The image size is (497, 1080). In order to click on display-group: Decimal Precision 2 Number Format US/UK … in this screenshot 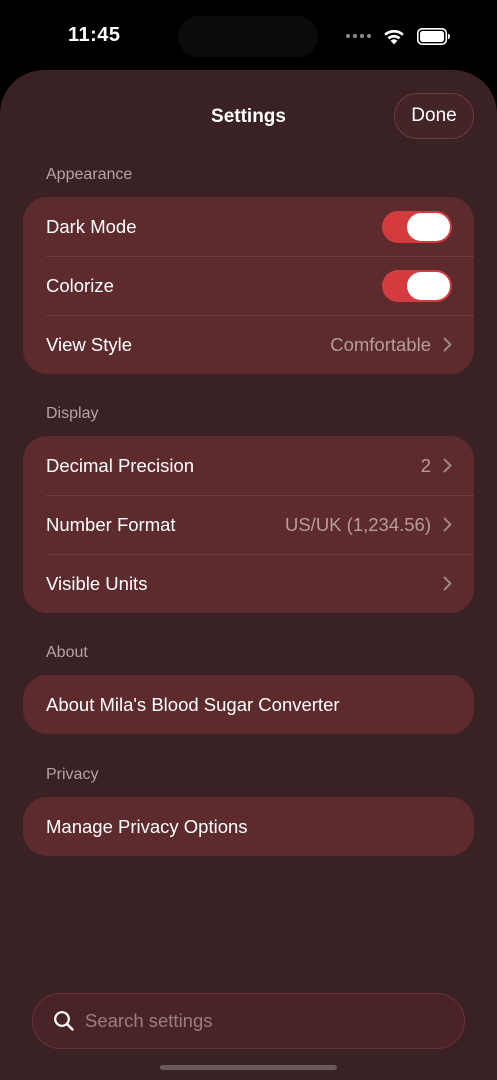, I will do `click(248, 524)`.